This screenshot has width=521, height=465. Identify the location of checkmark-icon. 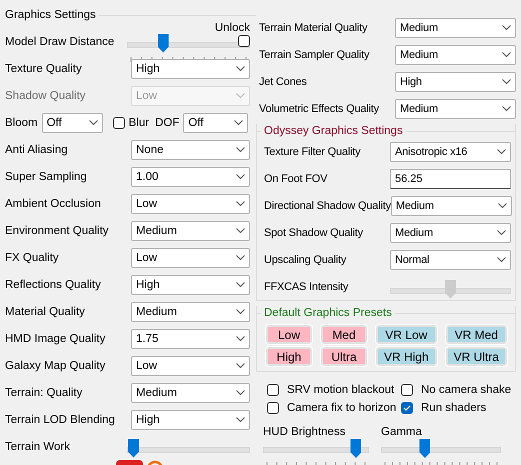
(407, 408).